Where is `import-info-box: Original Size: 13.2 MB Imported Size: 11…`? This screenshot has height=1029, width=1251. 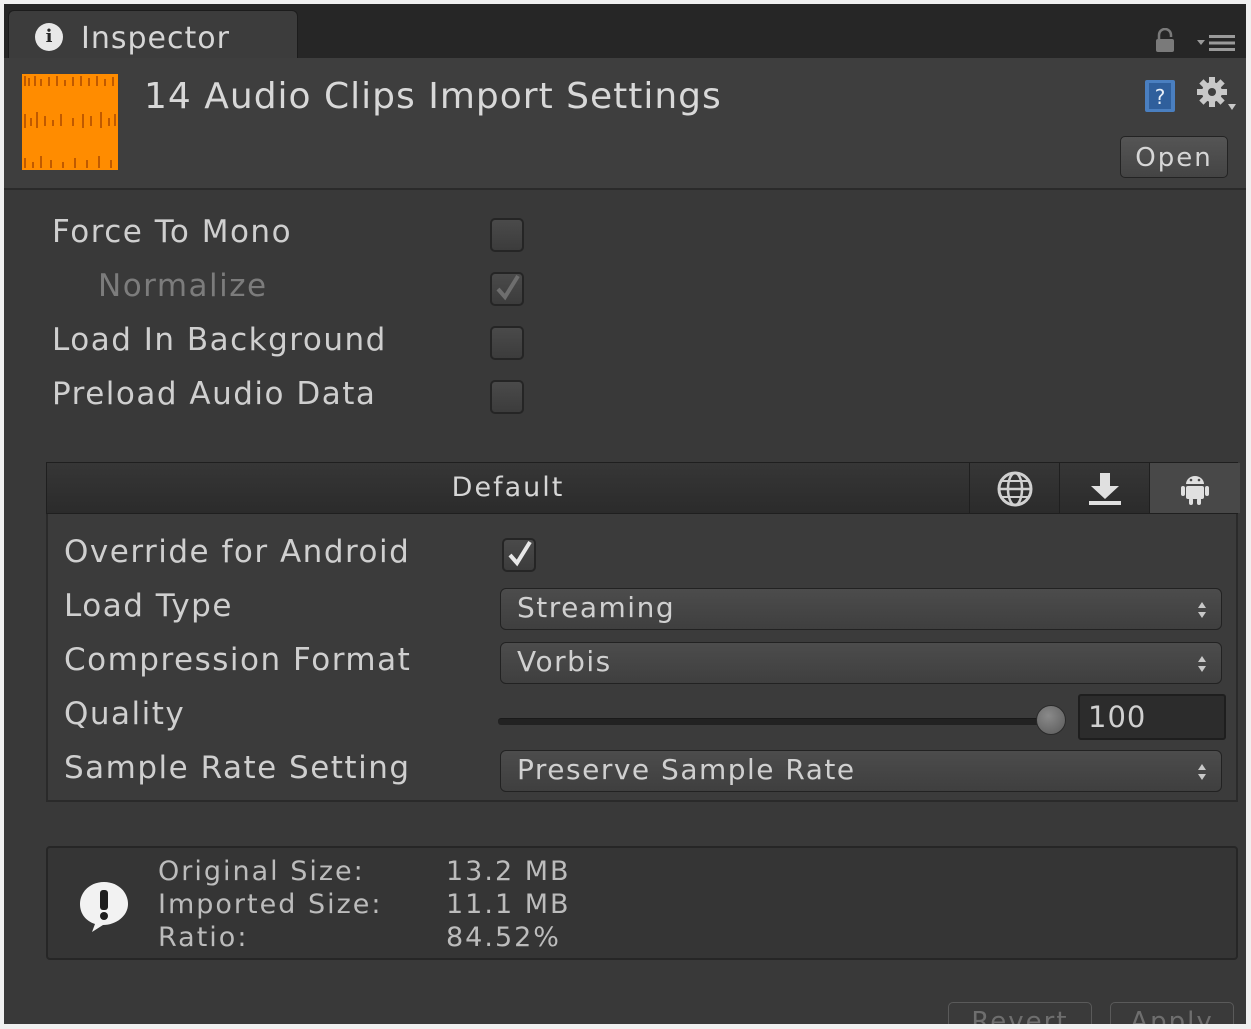 import-info-box: Original Size: 13.2 MB Imported Size: 11… is located at coordinates (642, 903).